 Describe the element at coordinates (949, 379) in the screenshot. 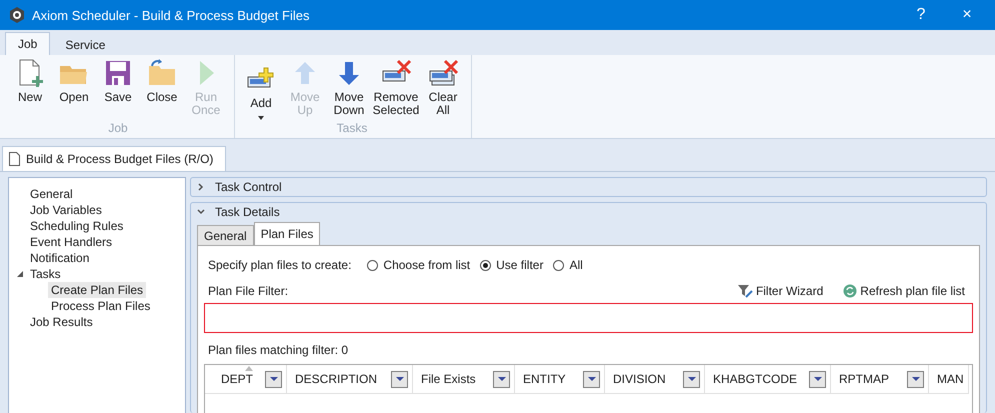

I see `column-header: MAN` at that location.